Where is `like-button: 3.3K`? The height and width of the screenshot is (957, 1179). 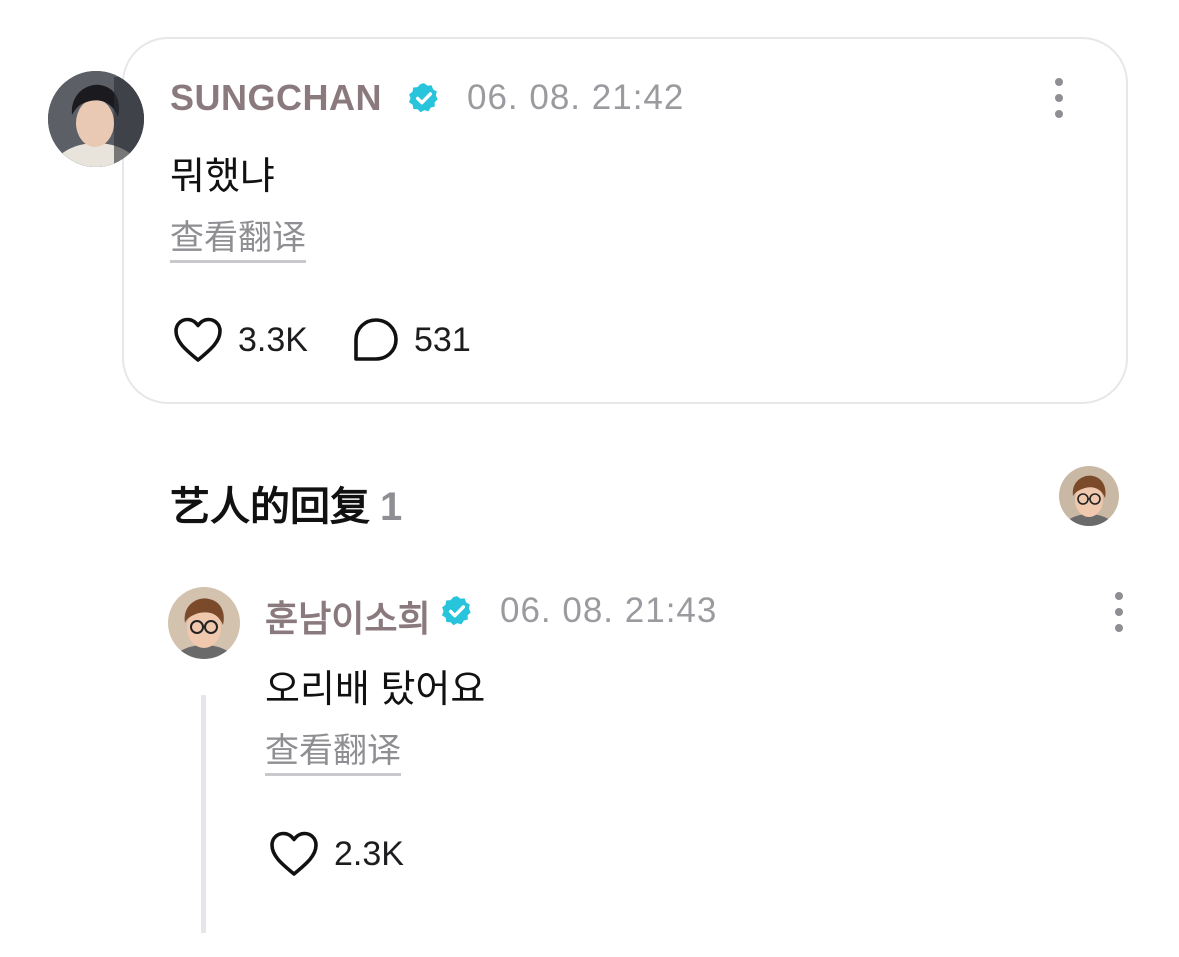
like-button: 3.3K is located at coordinates (240, 340).